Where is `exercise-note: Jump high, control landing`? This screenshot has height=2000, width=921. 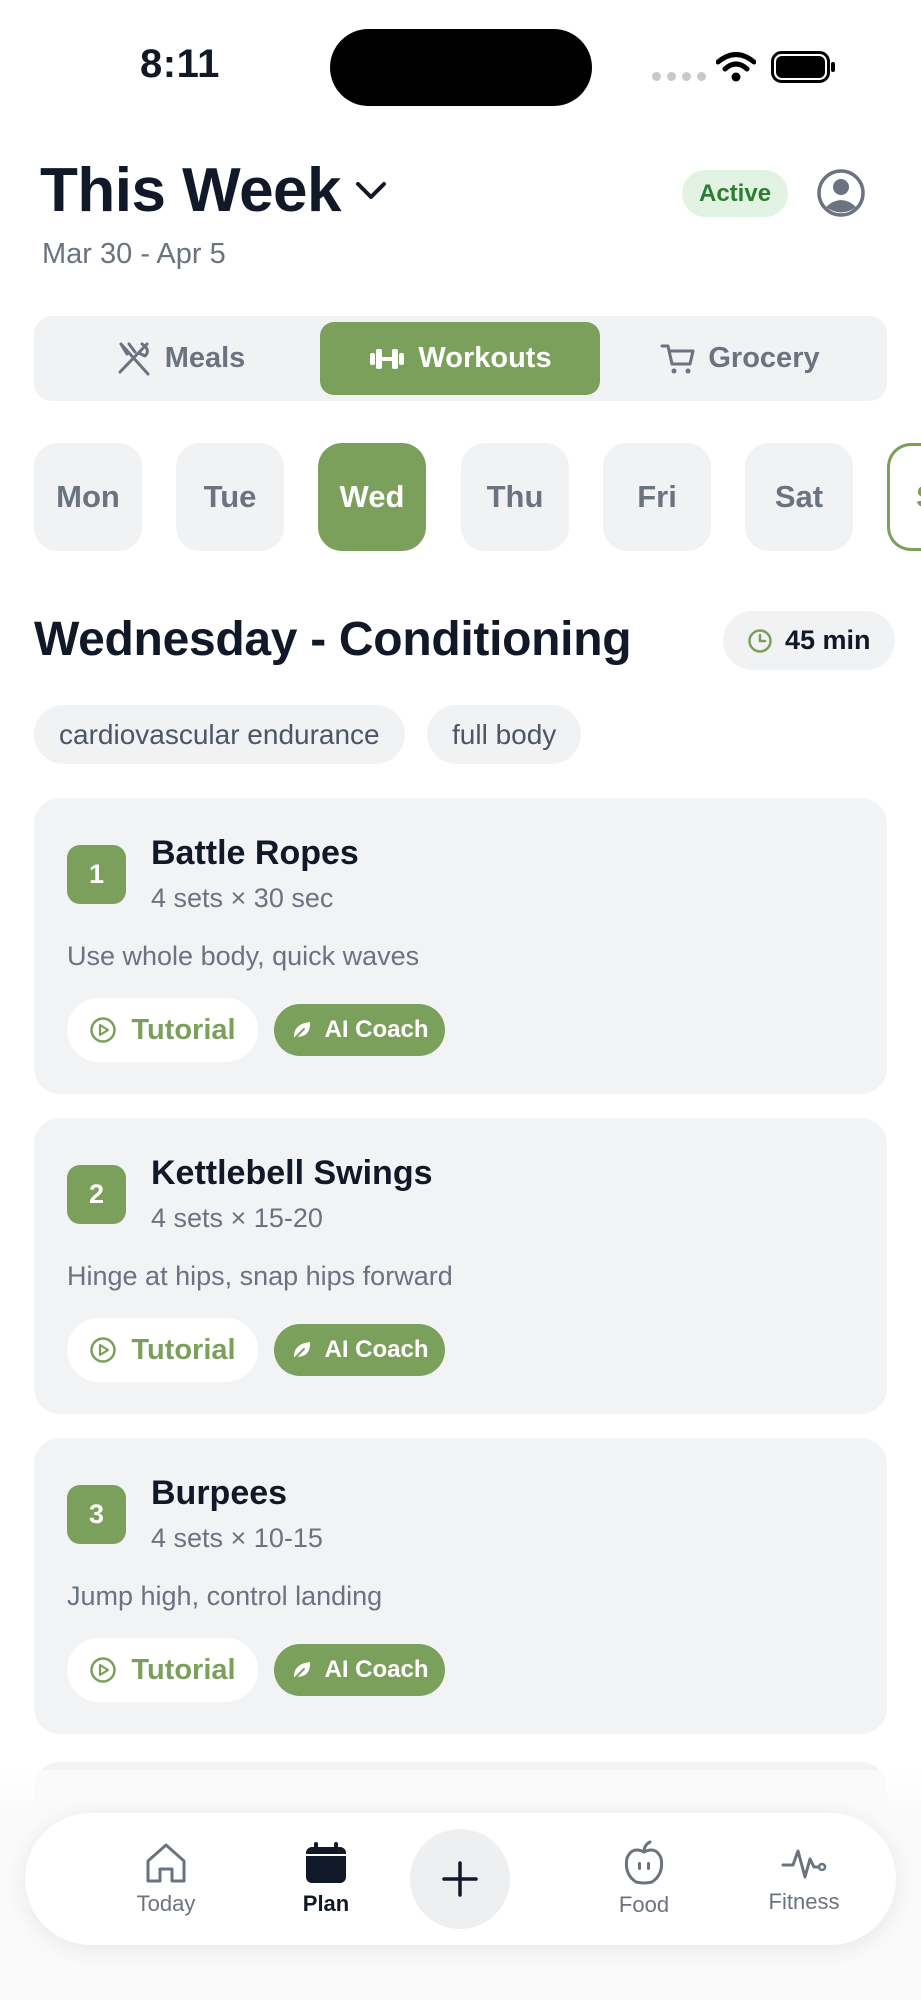
exercise-note: Jump high, control landing is located at coordinates (225, 1596).